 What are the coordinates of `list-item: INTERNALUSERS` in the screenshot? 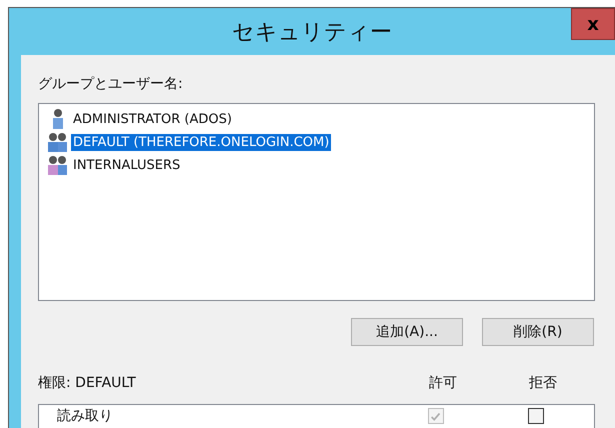 It's located at (126, 165).